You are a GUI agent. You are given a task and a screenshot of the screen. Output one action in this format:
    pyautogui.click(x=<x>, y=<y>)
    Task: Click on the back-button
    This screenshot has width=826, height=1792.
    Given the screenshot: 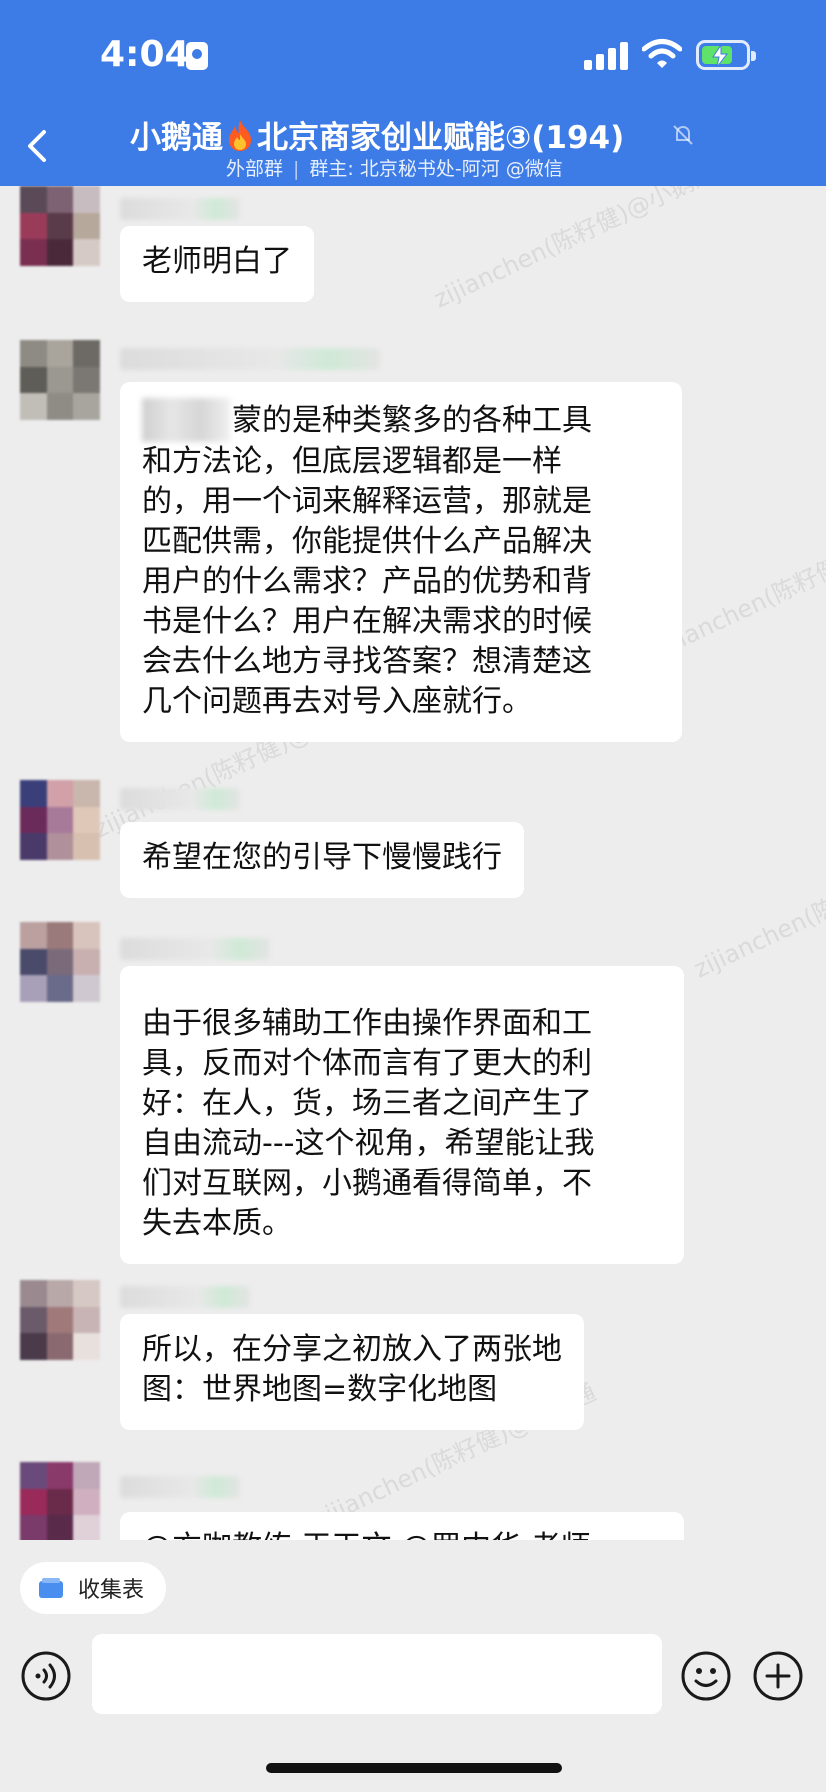 What is the action you would take?
    pyautogui.click(x=38, y=146)
    